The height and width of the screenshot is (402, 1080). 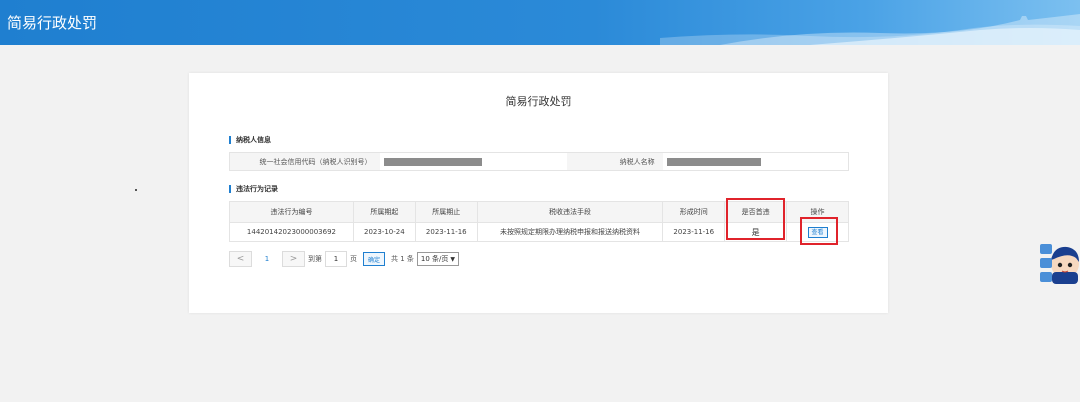 What do you see at coordinates (570, 232) in the screenshot?
I see `cell-means: 未按照规定期限办理纳税申报和报送纳税资料` at bounding box center [570, 232].